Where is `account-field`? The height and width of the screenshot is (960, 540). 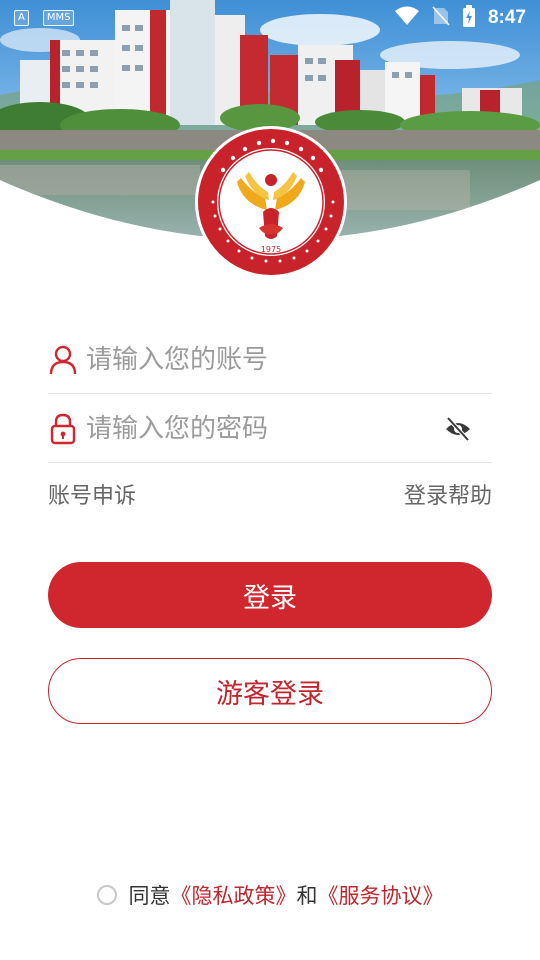
account-field is located at coordinates (270, 360).